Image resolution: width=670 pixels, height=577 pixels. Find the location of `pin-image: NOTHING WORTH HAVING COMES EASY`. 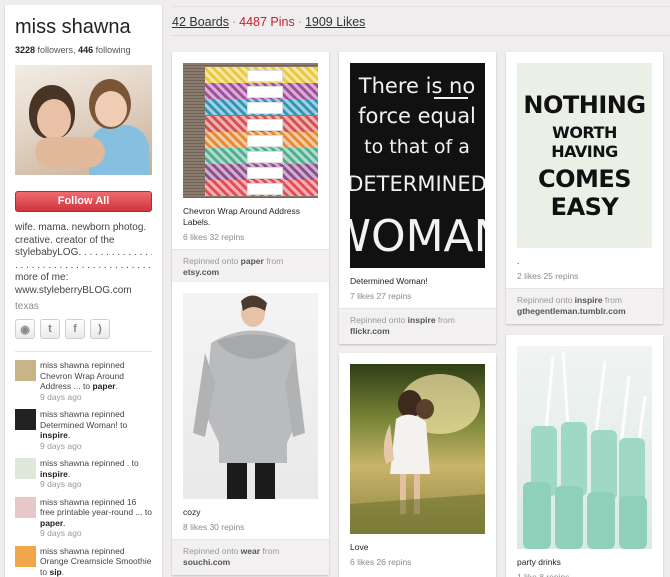

pin-image: NOTHING WORTH HAVING COMES EASY is located at coordinates (584, 155).